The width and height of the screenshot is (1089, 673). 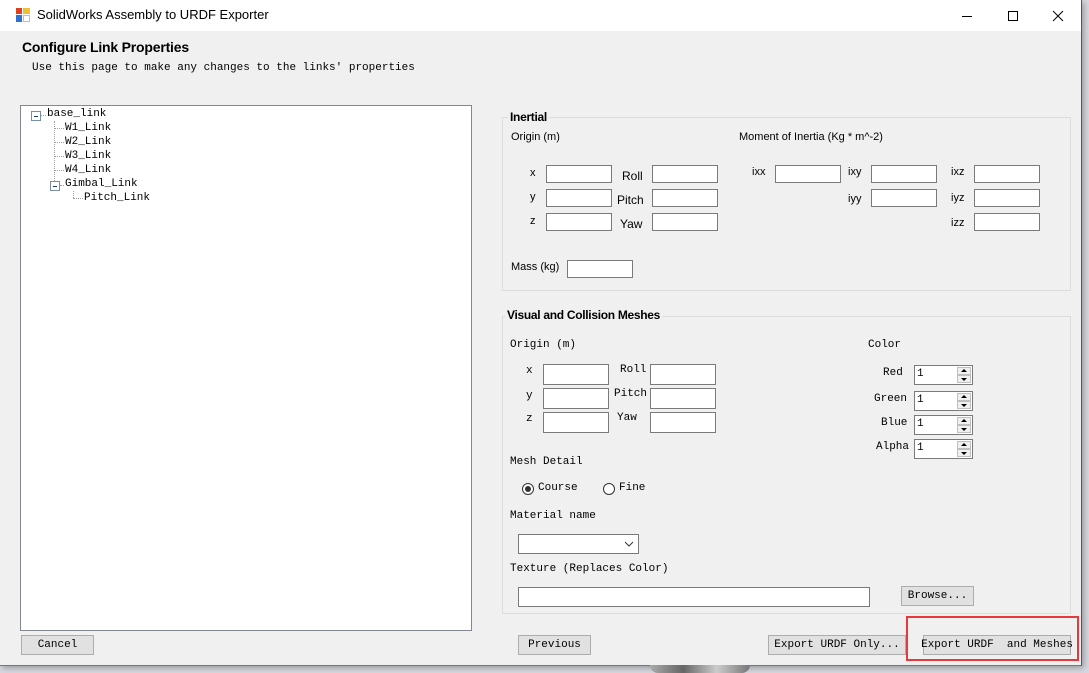 I want to click on visual-x-input, so click(x=576, y=374).